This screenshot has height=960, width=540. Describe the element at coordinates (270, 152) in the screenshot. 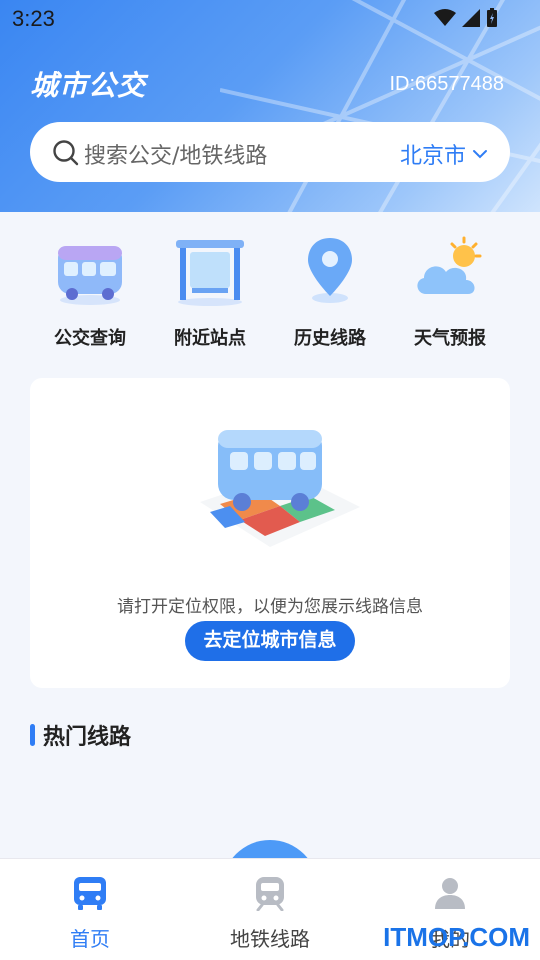

I see `search-bar: 搜索公交/地铁线路 北京市` at that location.